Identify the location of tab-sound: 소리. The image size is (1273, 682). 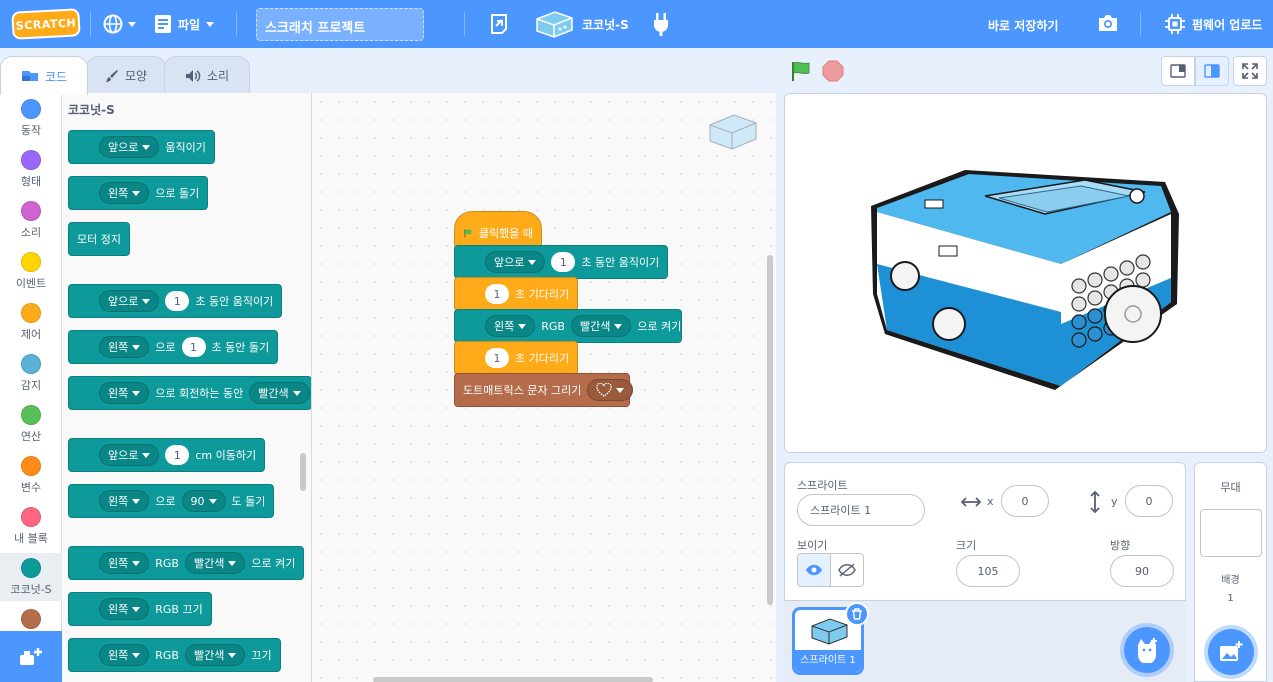
(207, 75).